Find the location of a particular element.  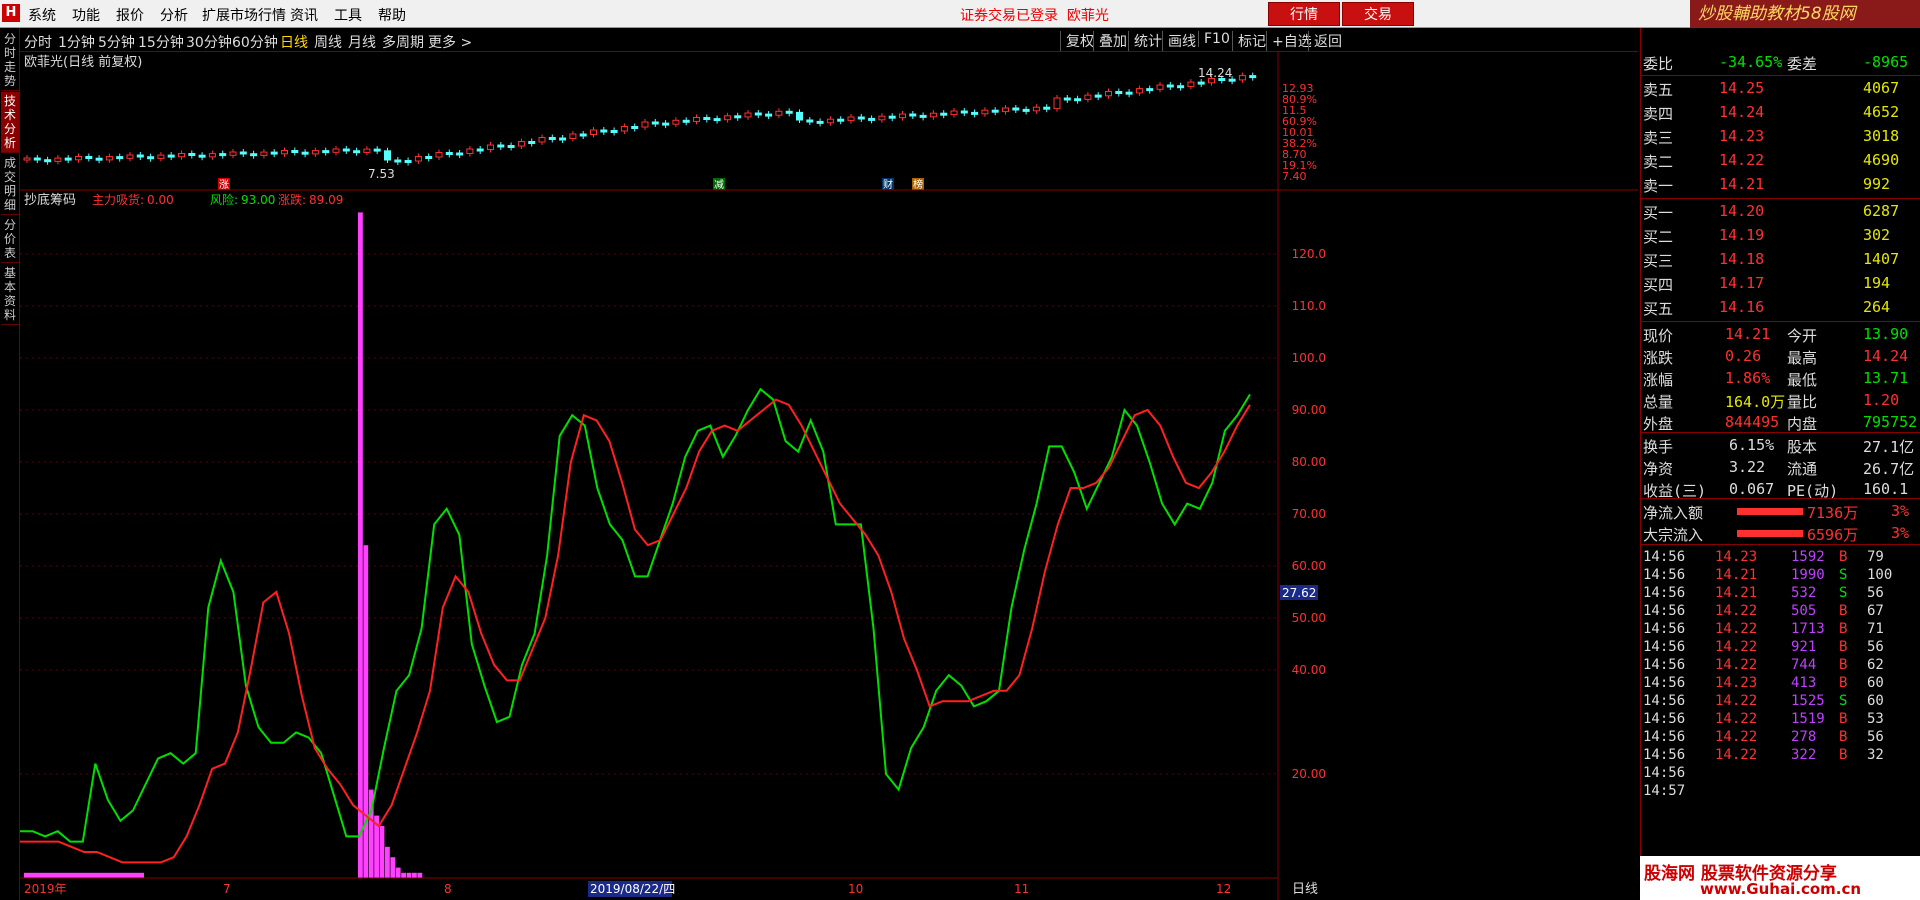

stat-row: 换手 6.15% 股本 27.1亿 is located at coordinates (1780, 446).